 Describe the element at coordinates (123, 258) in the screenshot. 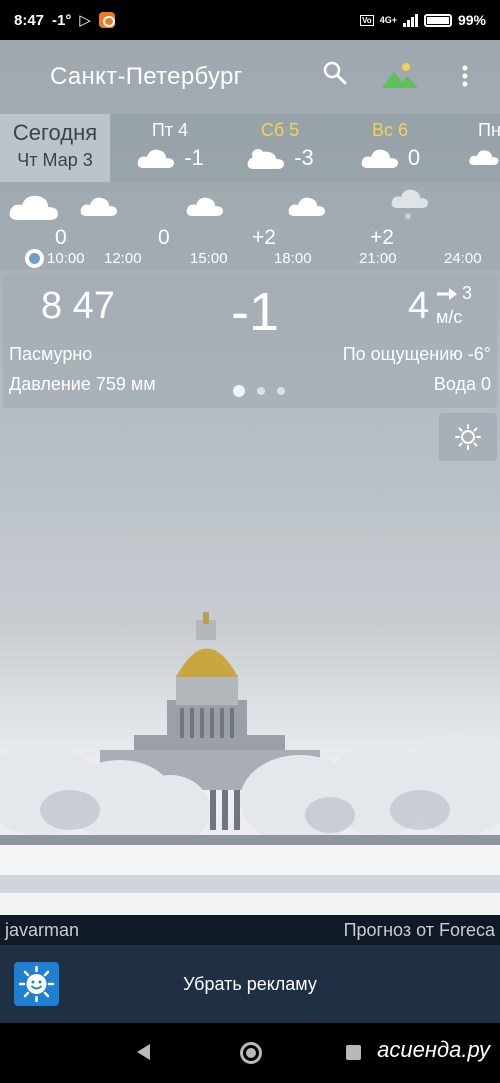

I see `hourly-time: 12:00` at that location.